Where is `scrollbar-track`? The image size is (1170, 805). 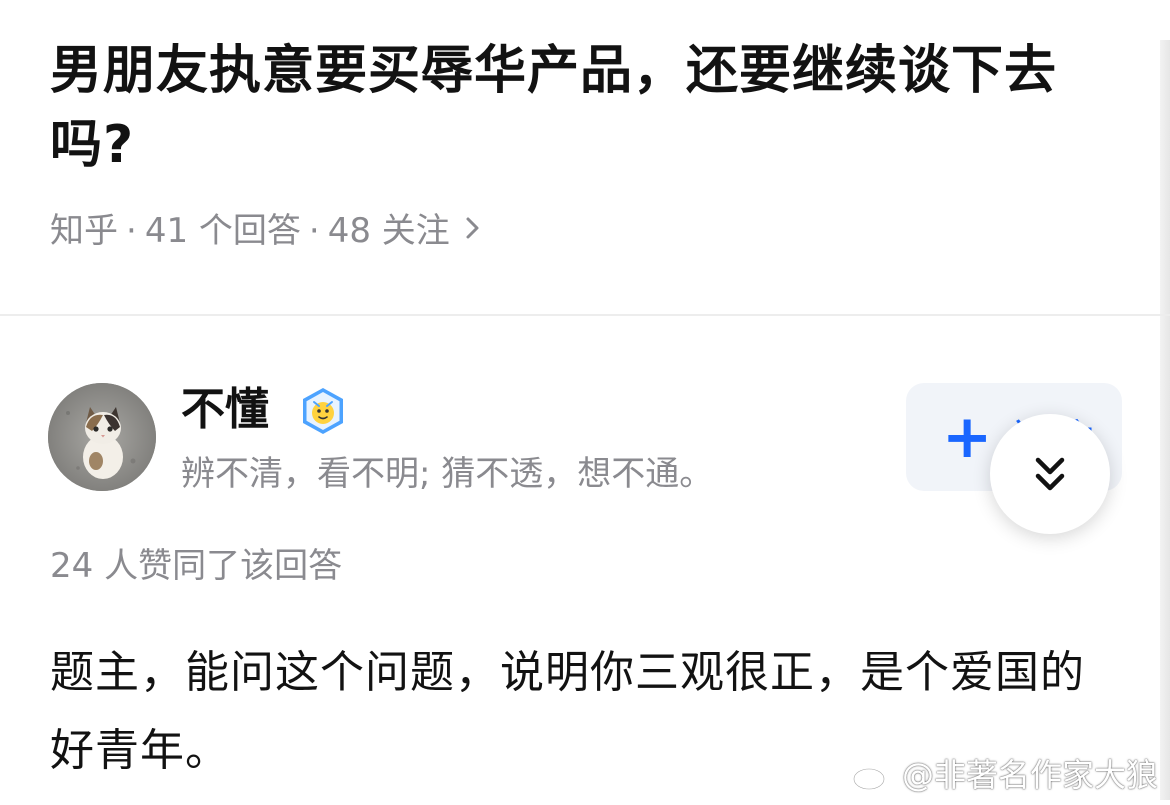
scrollbar-track is located at coordinates (1165, 420).